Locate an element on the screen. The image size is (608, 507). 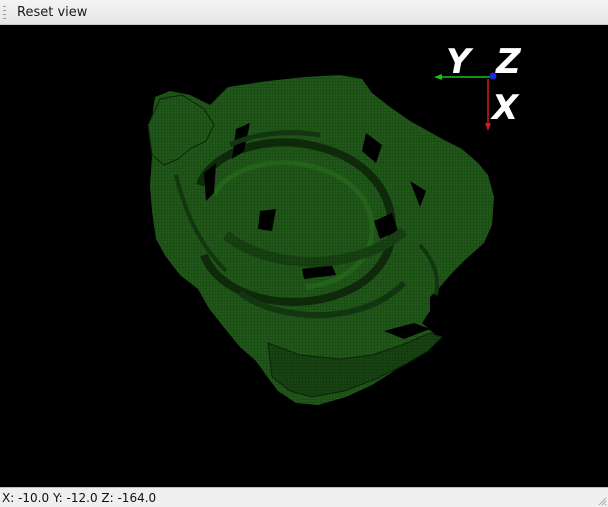
y-axis-arrow-icon is located at coordinates (438, 77).